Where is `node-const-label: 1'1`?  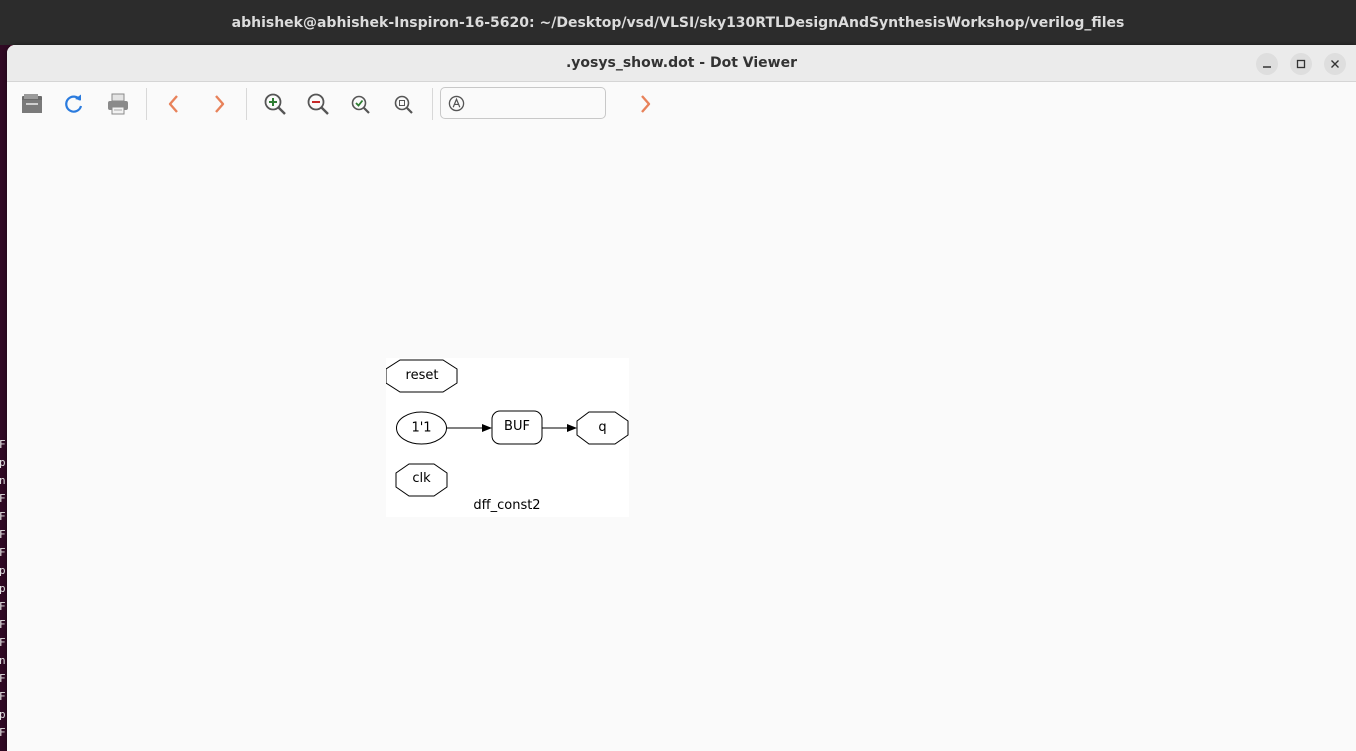 node-const-label: 1'1 is located at coordinates (421, 428).